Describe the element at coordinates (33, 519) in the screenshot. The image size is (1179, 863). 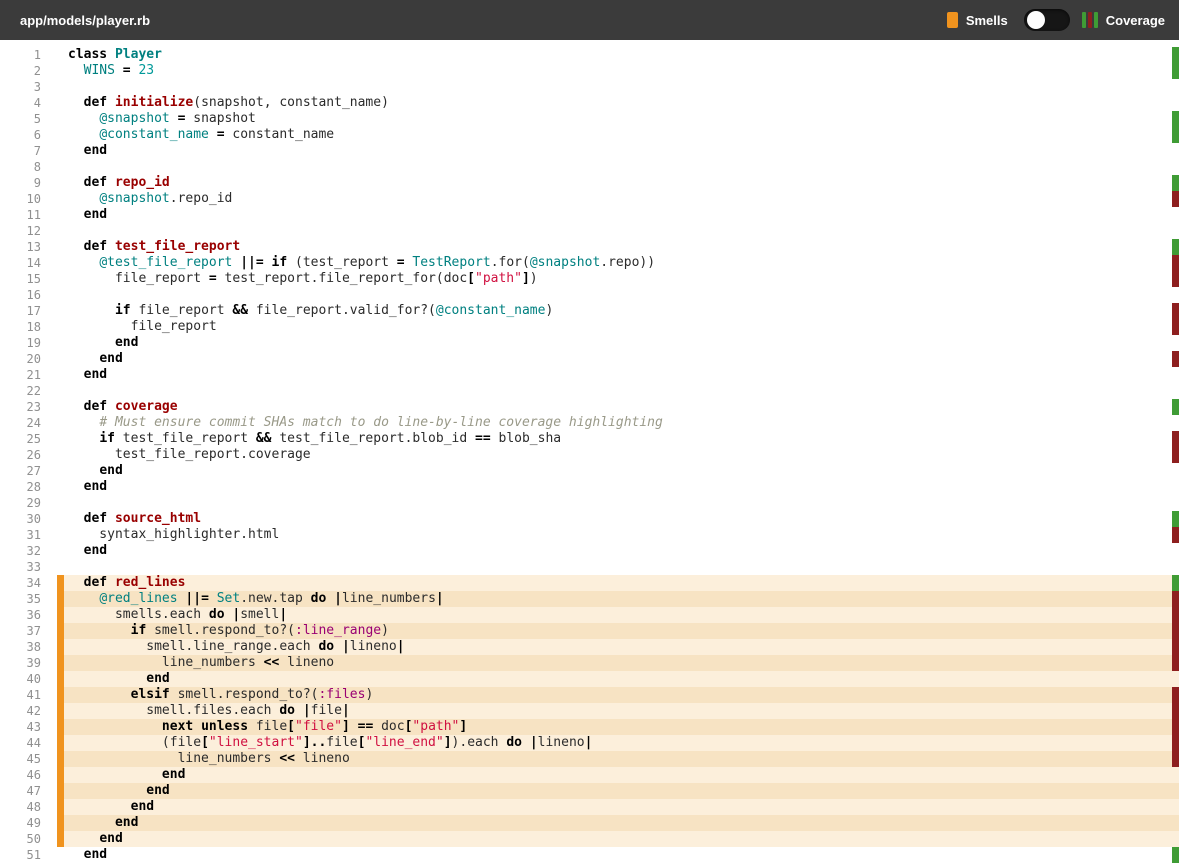
I see `line-number: 30` at that location.